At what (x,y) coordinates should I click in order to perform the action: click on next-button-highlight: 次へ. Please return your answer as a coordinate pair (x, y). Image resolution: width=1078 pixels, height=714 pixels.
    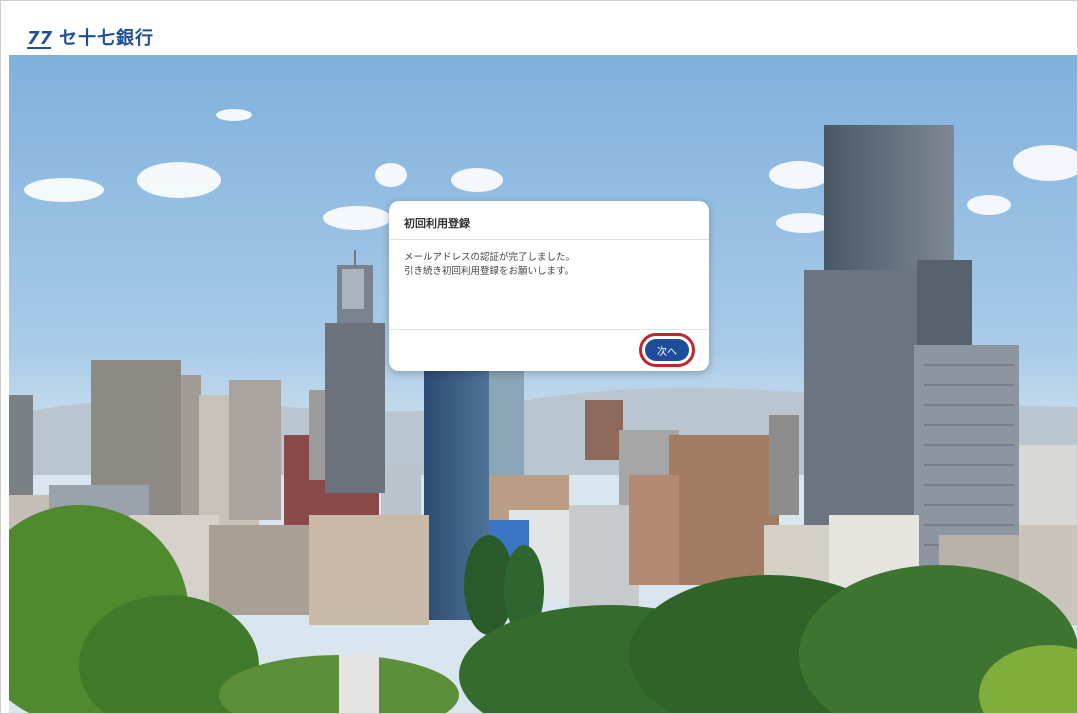
    Looking at the image, I should click on (667, 350).